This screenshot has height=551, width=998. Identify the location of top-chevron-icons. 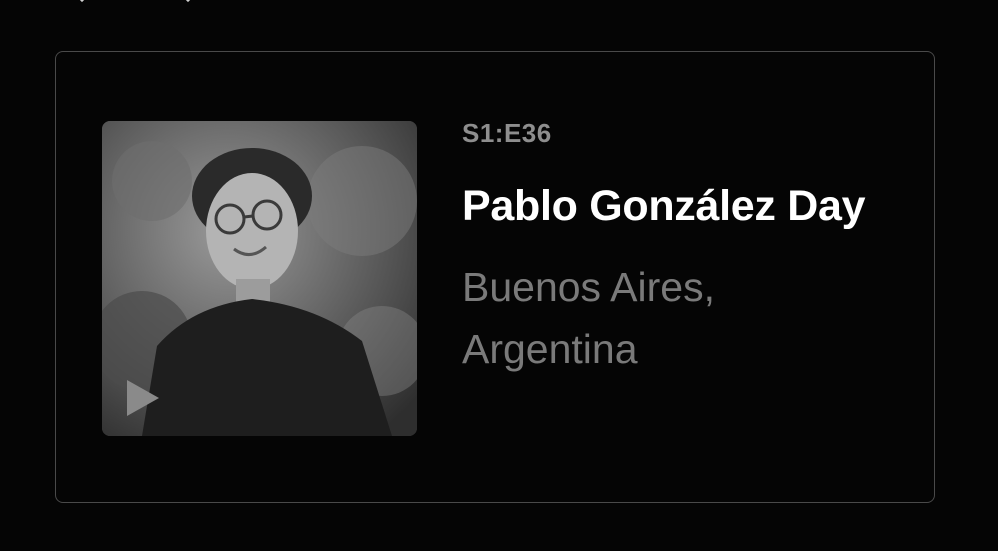
(135, 1).